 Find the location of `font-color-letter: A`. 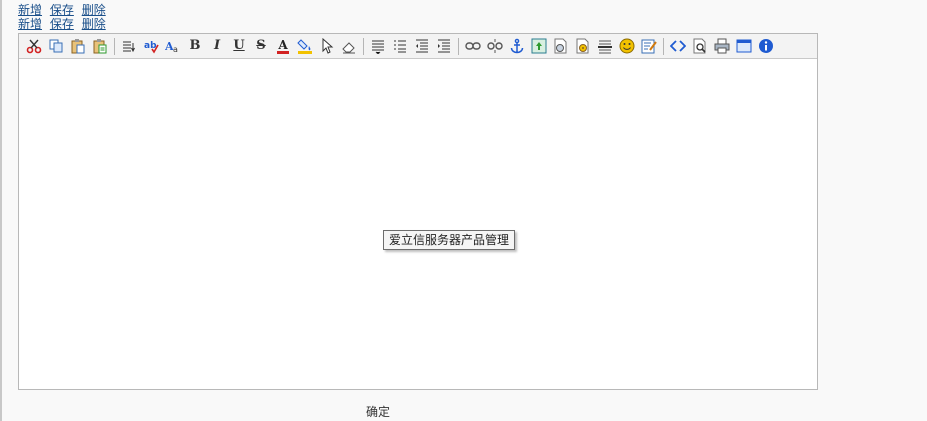

font-color-letter: A is located at coordinates (283, 44).